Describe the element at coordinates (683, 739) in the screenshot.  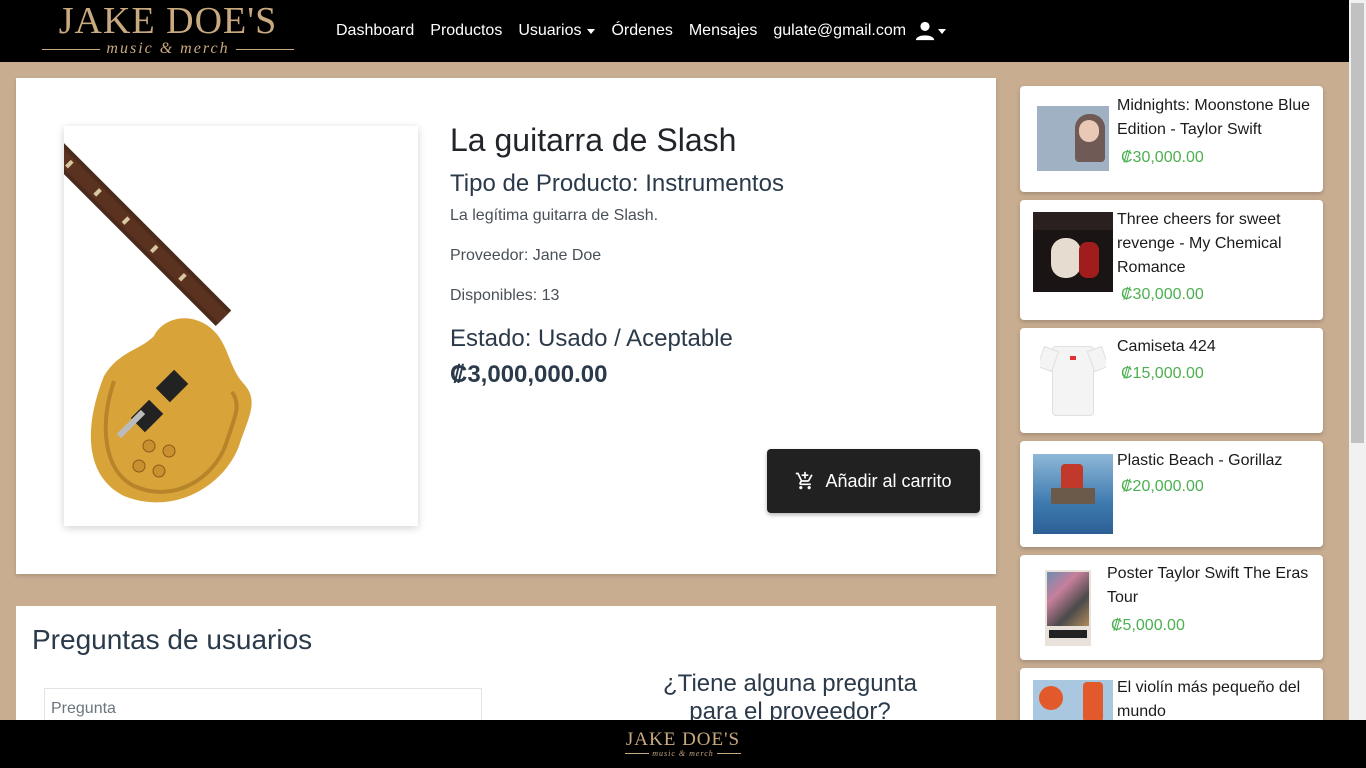
I see `footer-brand-name: JAKE DOE'S` at that location.